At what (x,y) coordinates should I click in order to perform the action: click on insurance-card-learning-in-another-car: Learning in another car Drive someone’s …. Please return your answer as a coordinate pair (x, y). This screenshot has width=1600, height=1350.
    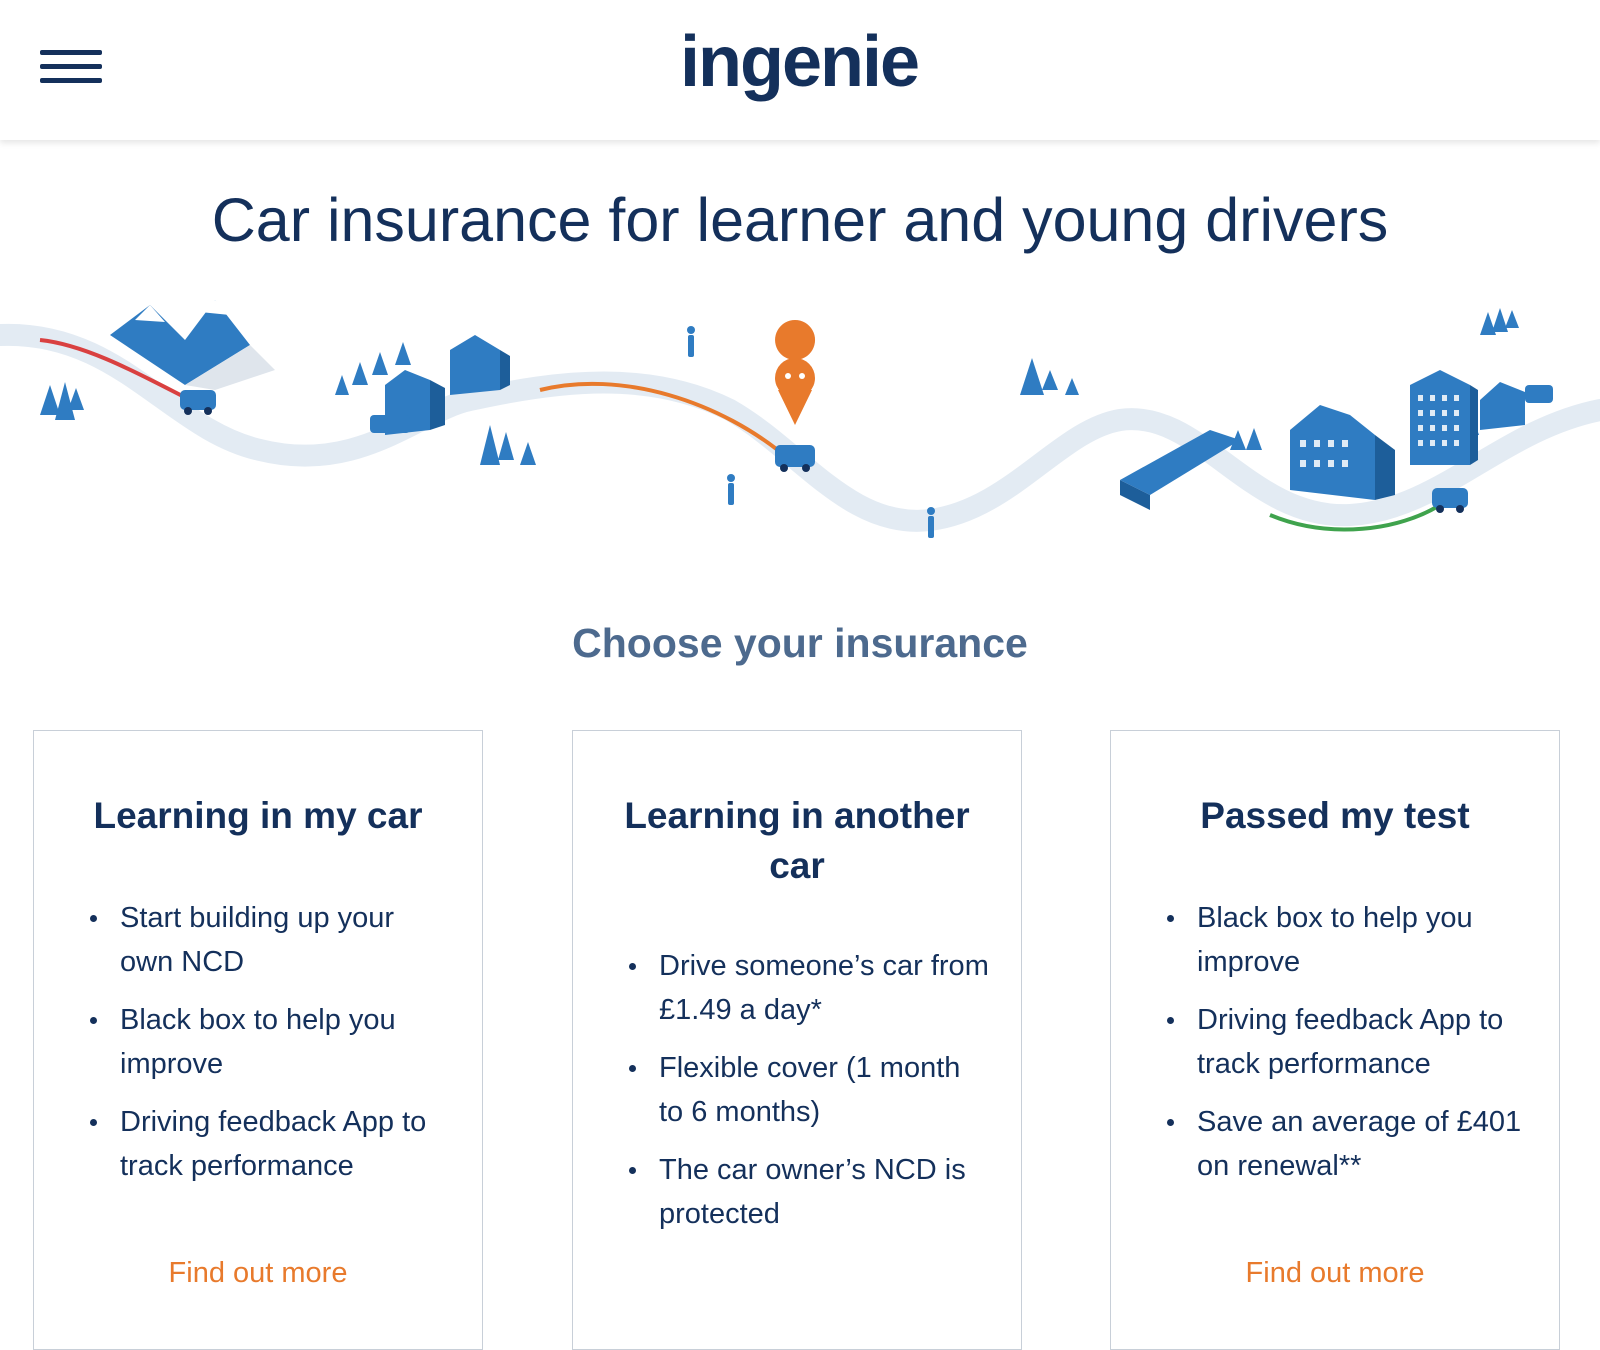
    Looking at the image, I should click on (797, 1040).